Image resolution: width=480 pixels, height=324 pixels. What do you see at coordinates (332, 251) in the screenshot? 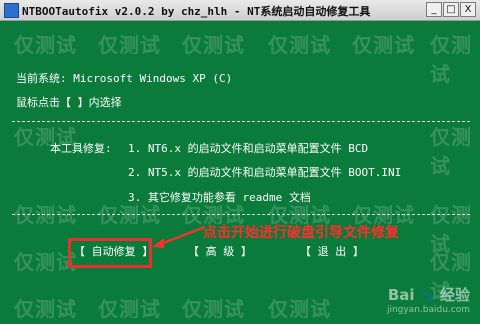
I see `exit-button: 【 退 出 】` at bounding box center [332, 251].